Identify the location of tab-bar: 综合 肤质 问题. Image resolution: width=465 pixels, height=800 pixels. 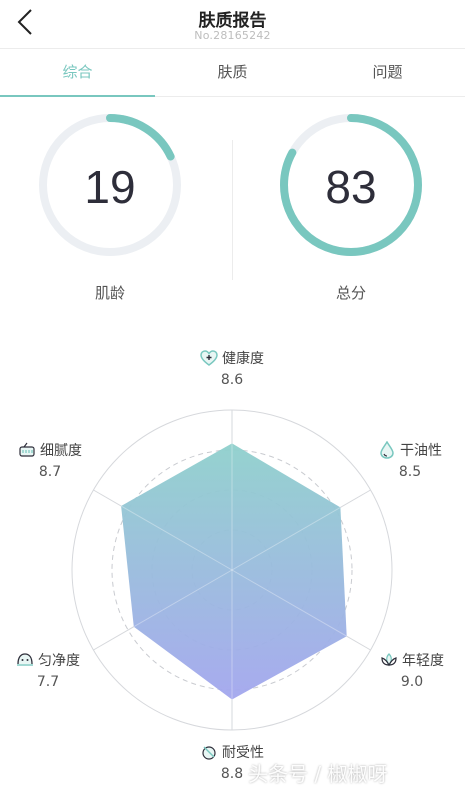
(232, 72).